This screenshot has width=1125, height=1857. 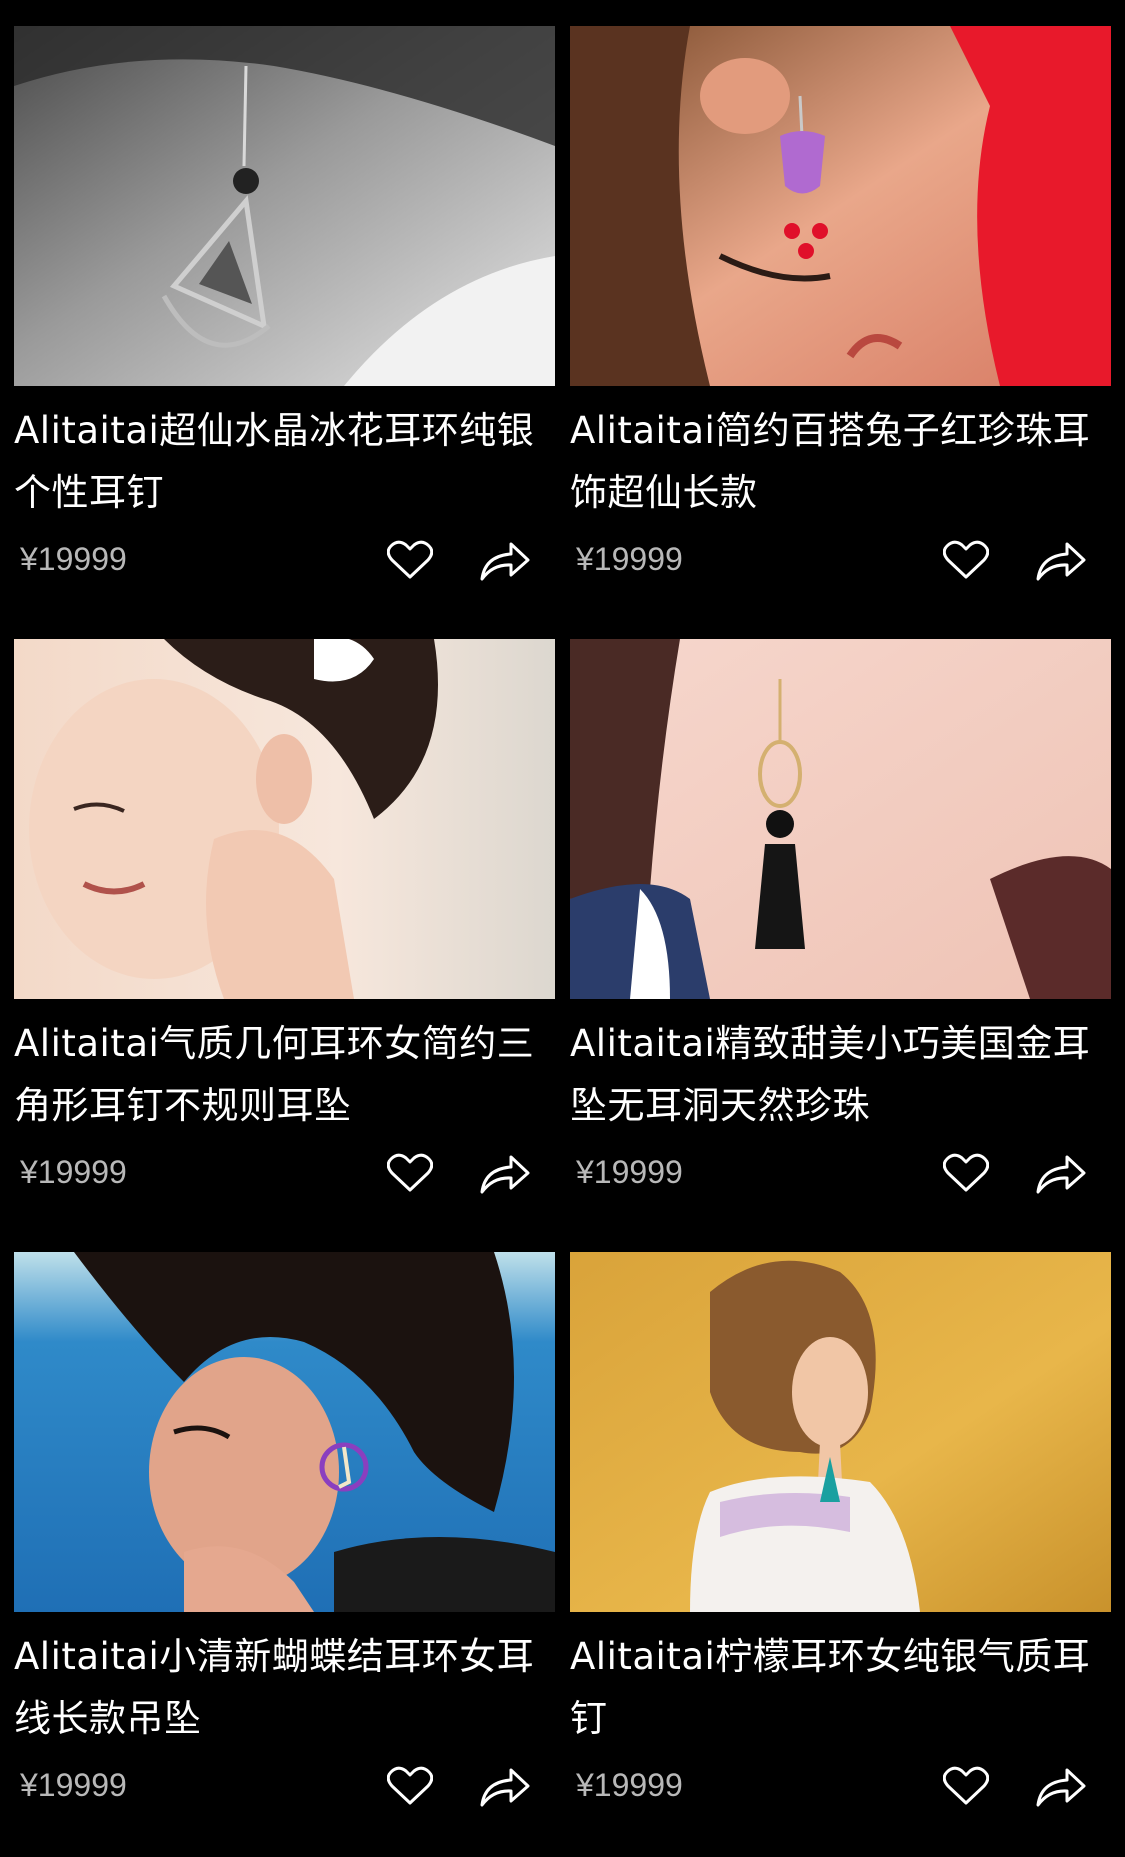 What do you see at coordinates (284, 1075) in the screenshot?
I see `product-title: Alitaitai气质几何耳环女简约三角形耳钉不规则耳坠` at bounding box center [284, 1075].